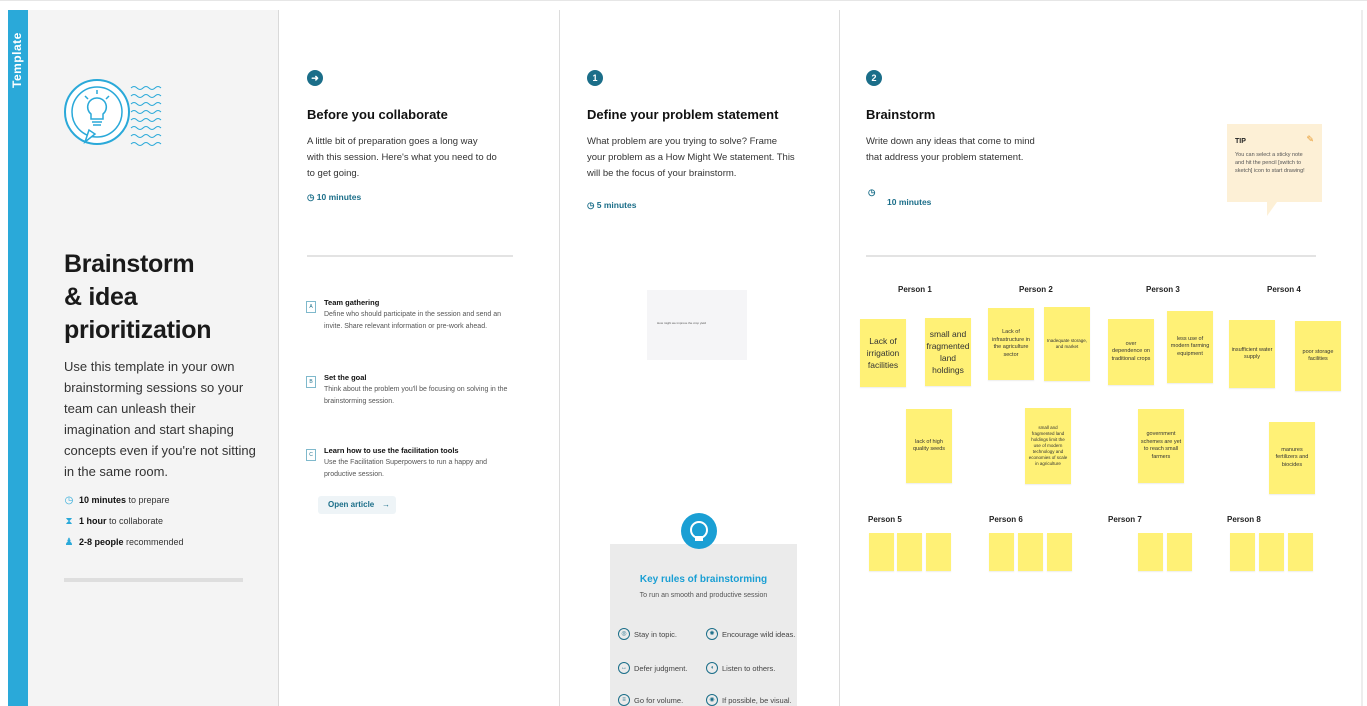 This screenshot has height=706, width=1367. Describe the element at coordinates (164, 500) in the screenshot. I see `stat-prepare: ◷ 10 minutes to prepare` at that location.